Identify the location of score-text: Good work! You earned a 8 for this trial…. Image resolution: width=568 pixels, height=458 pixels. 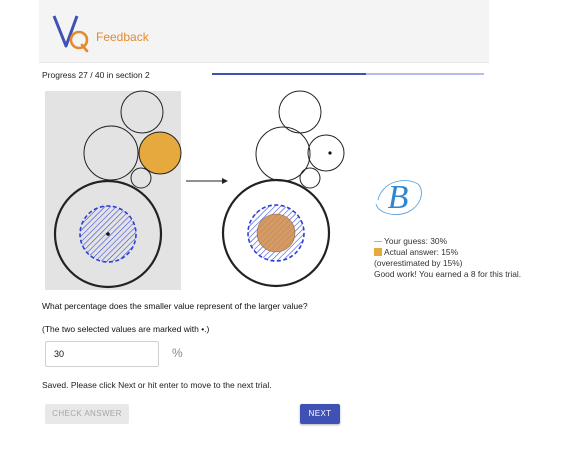
(448, 274).